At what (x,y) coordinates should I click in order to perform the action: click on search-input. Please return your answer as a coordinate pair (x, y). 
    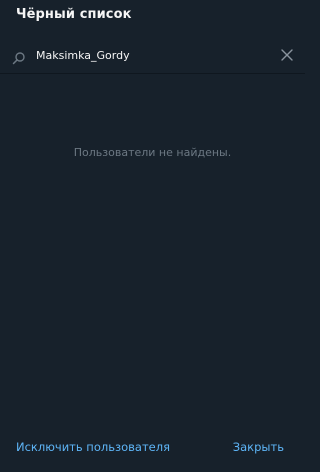
    Looking at the image, I should click on (151, 55).